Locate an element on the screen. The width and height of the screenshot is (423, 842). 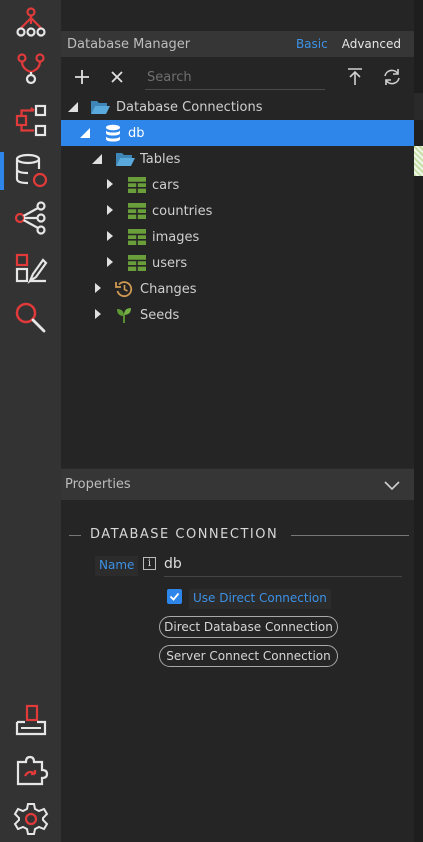
adjacent-panel-pattern is located at coordinates (418, 161).